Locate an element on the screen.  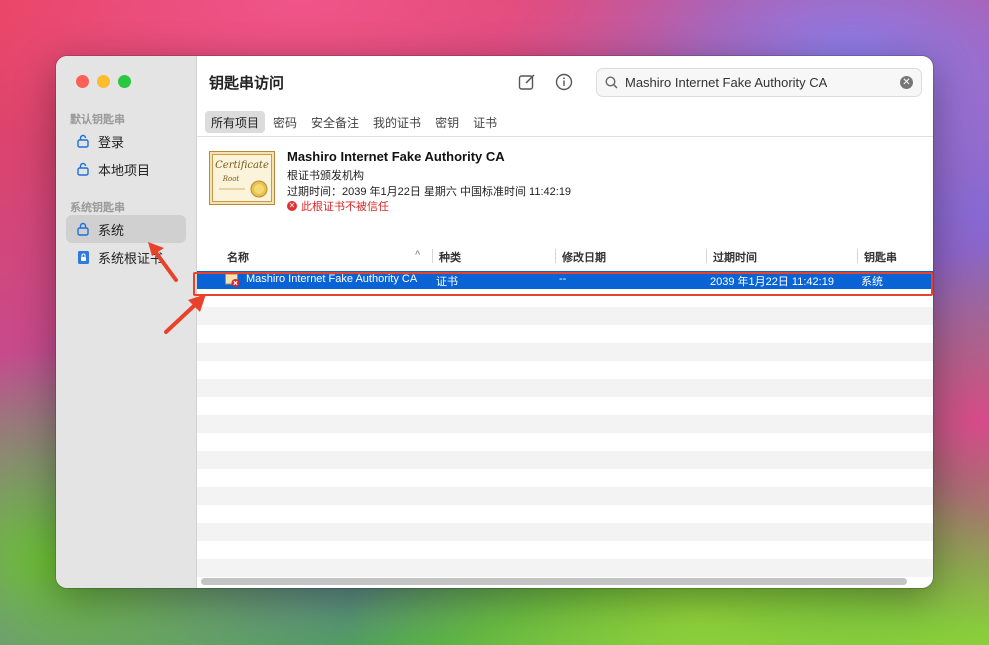
divider is located at coordinates (565, 136).